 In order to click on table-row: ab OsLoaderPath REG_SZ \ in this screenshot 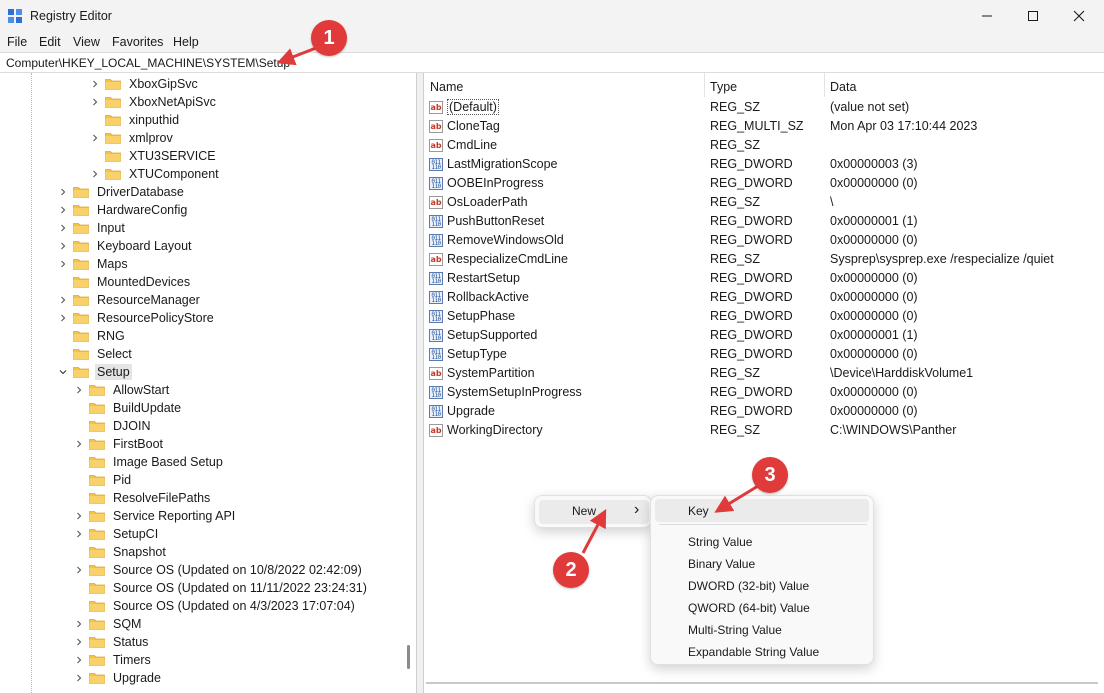, I will do `click(764, 202)`.